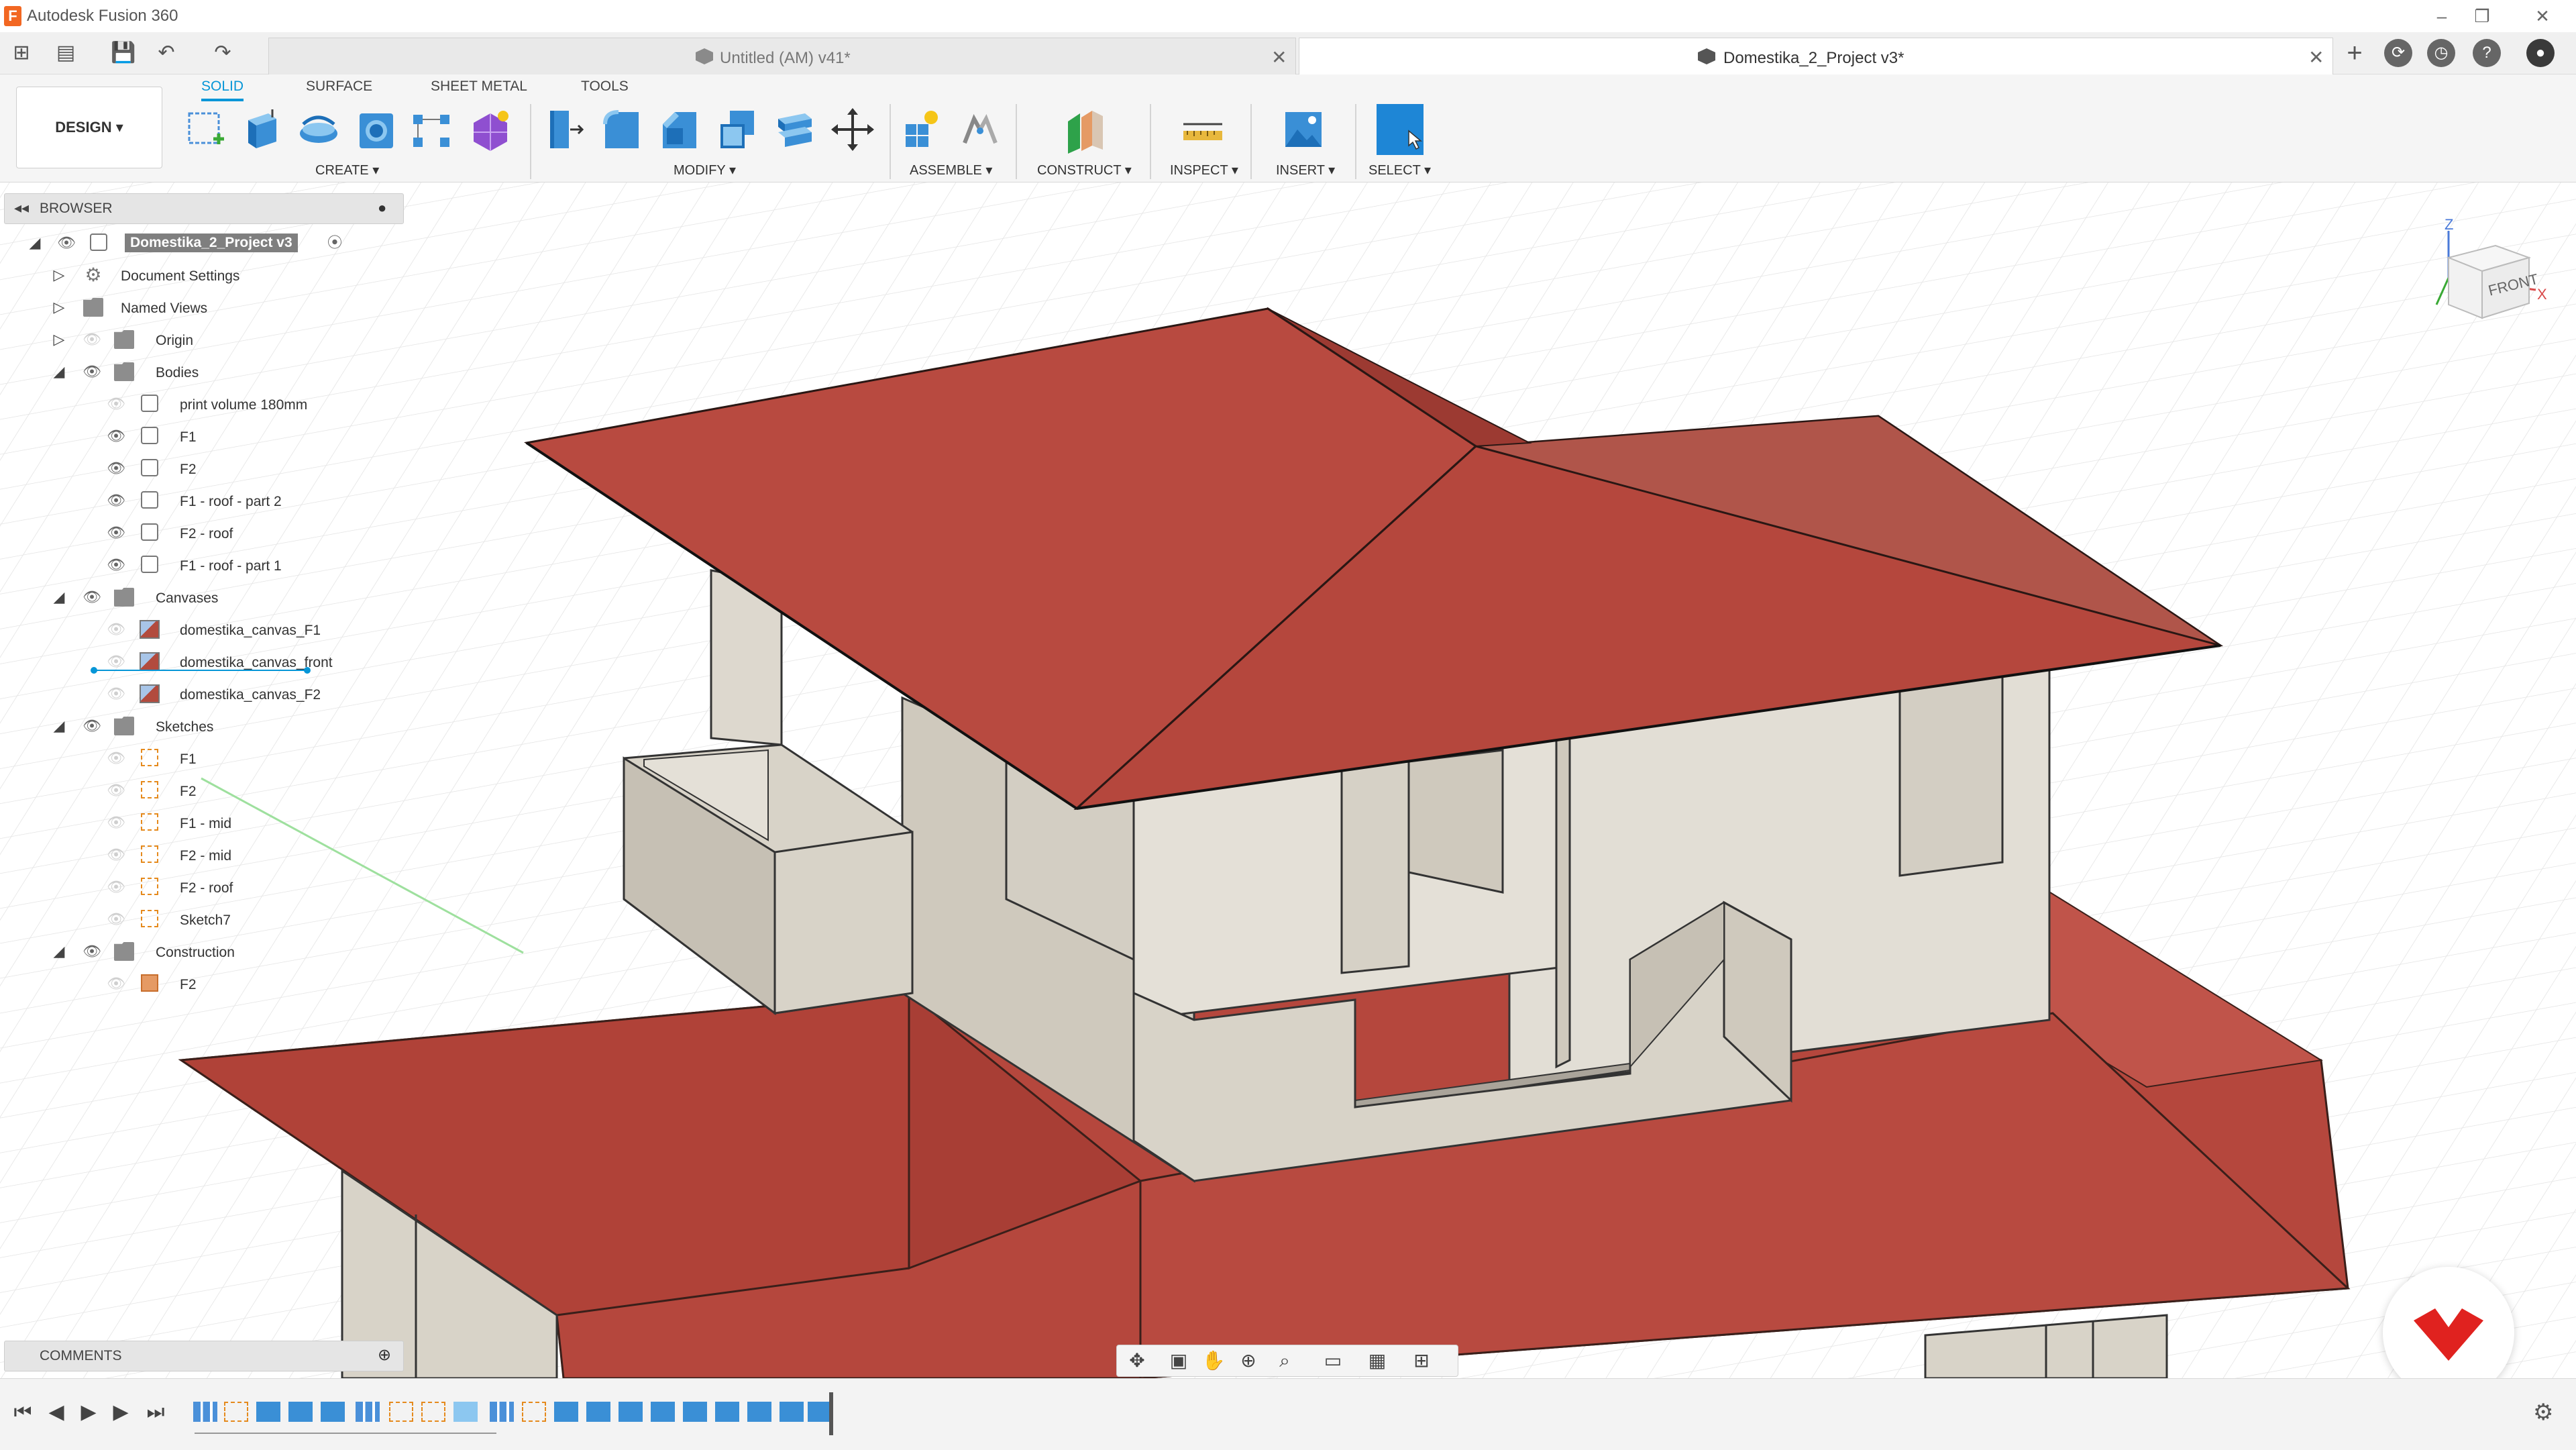 The image size is (2576, 1450). What do you see at coordinates (204, 1356) in the screenshot?
I see `comments-panel: COMMENTS ⊕` at bounding box center [204, 1356].